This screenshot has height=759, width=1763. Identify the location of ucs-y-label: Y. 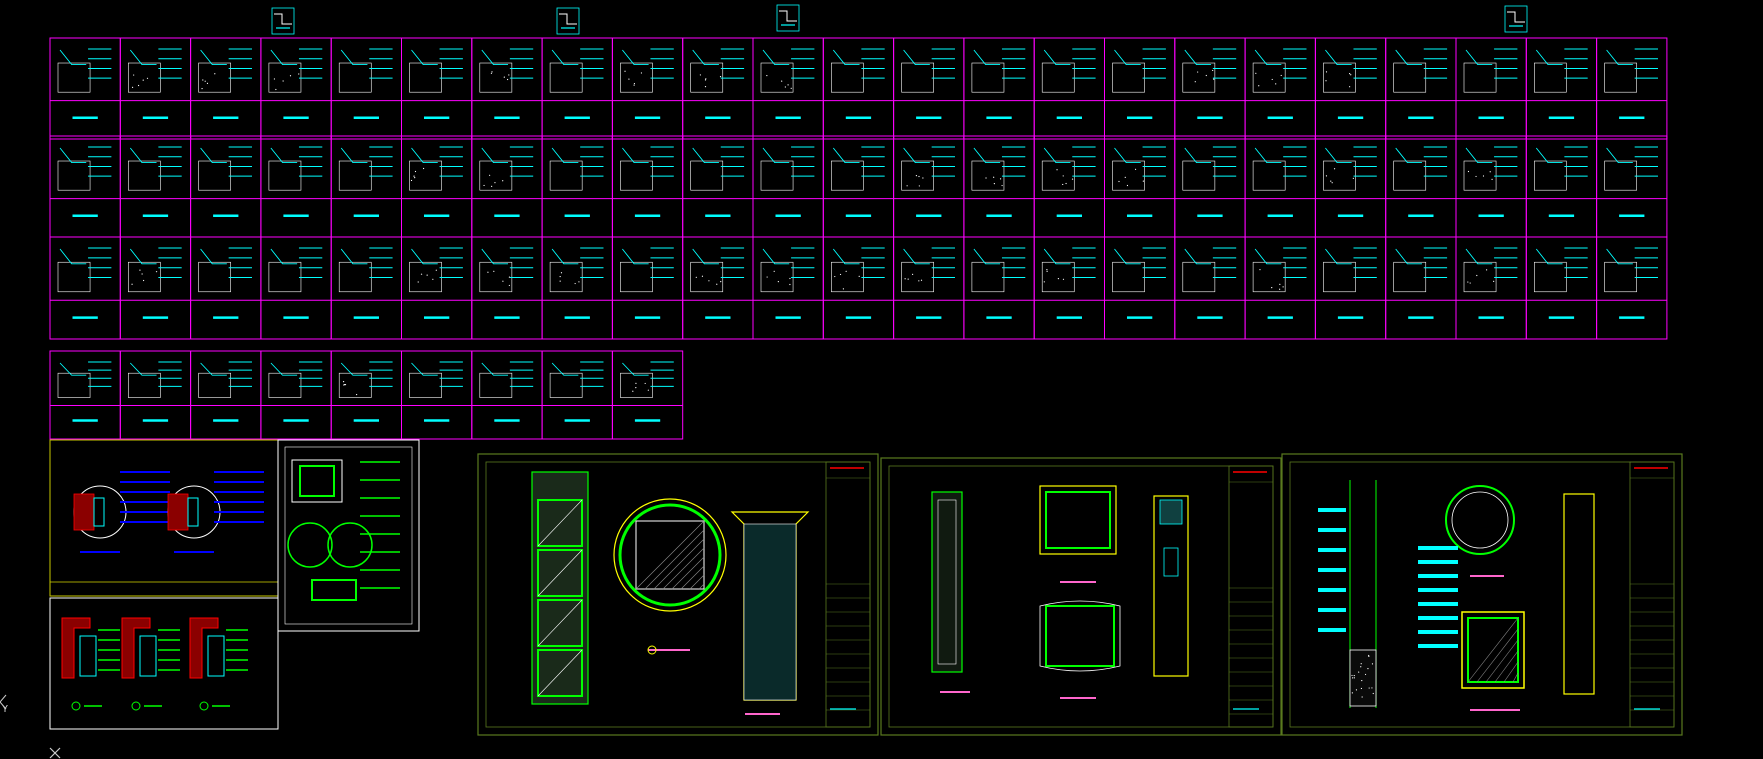
(5, 709).